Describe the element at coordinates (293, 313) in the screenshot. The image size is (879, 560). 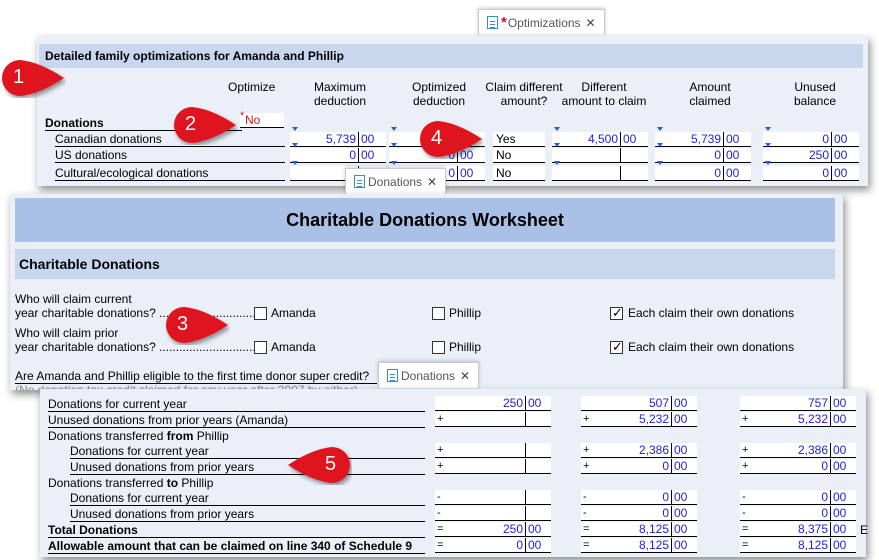
I see `q1-amanda-label: Amanda` at that location.